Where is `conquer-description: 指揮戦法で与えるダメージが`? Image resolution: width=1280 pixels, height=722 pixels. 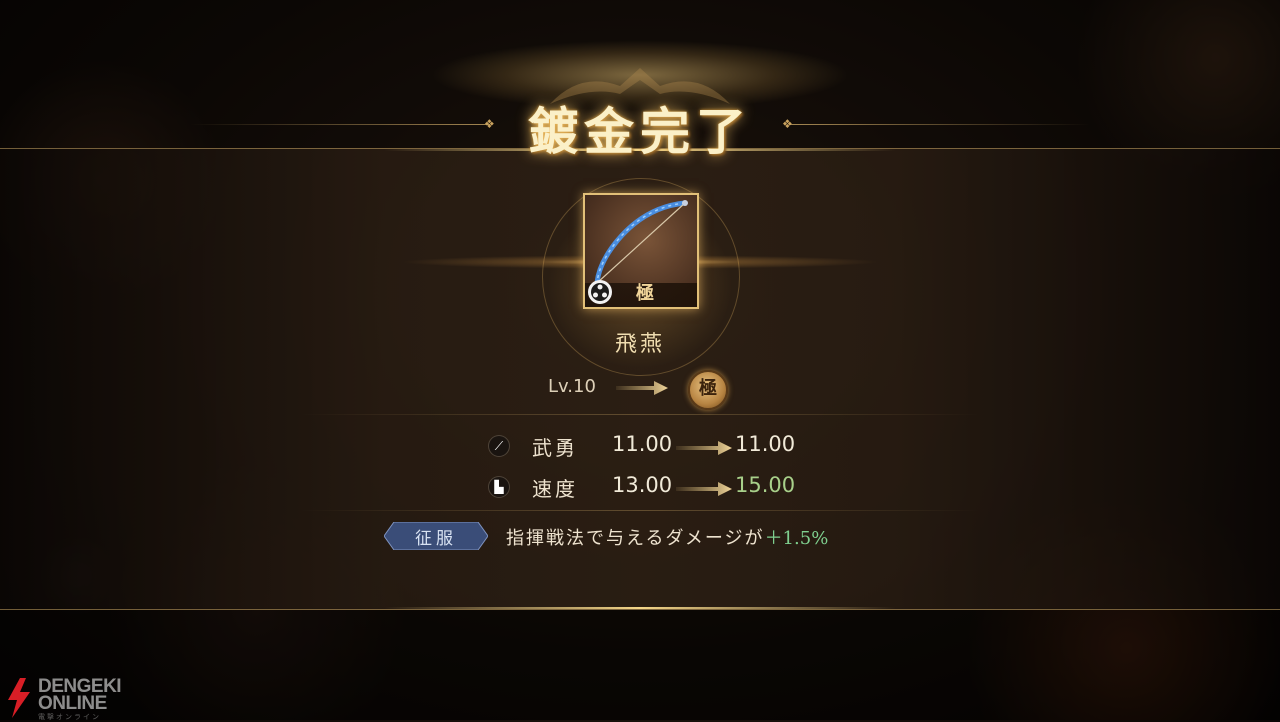 conquer-description: 指揮戦法で与えるダメージが is located at coordinates (635, 538).